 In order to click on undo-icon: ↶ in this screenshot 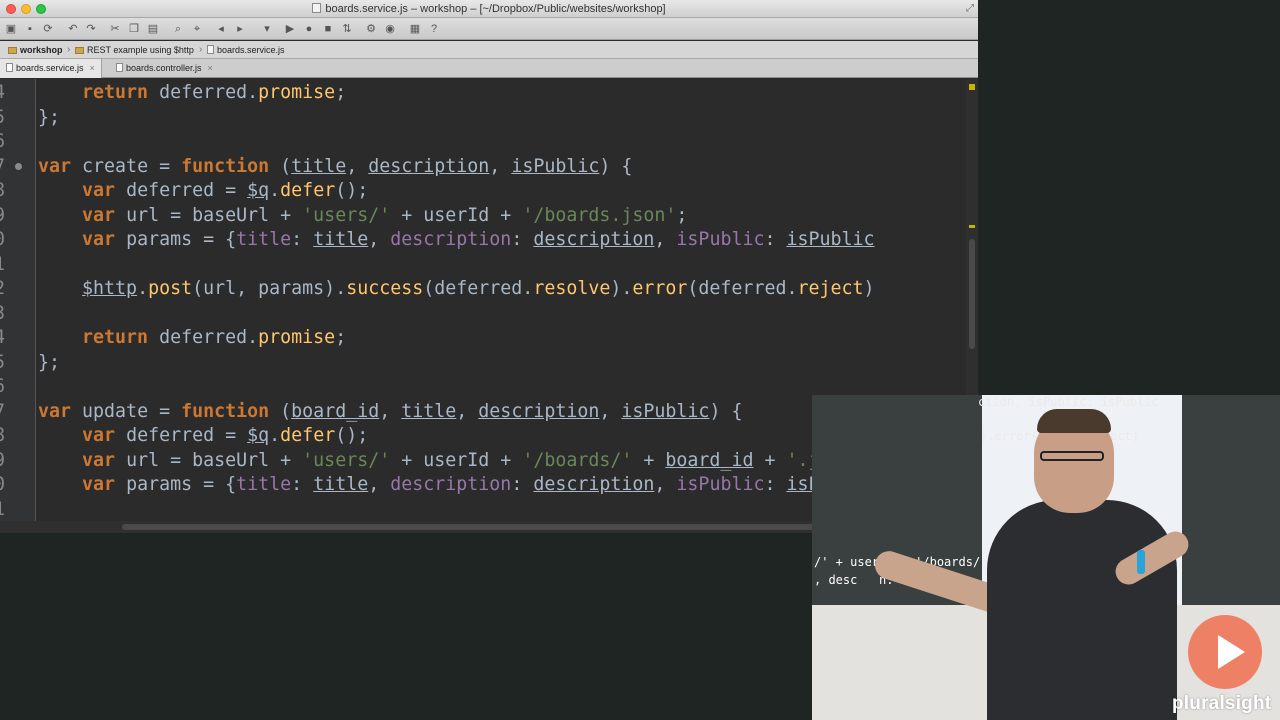, I will do `click(73, 29)`.